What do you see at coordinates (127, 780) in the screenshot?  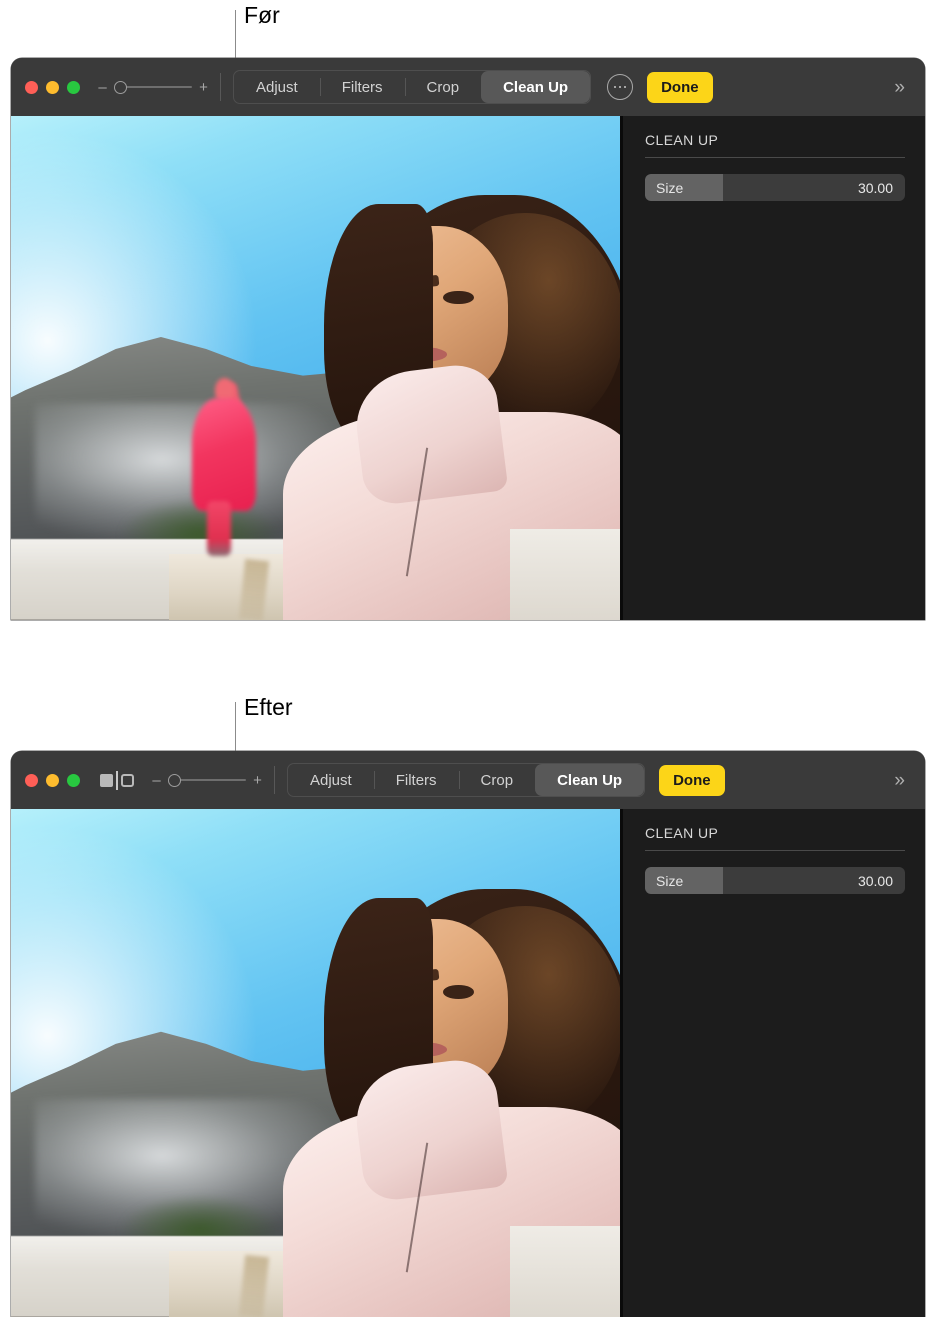 I see `compare-outline-square-icon` at bounding box center [127, 780].